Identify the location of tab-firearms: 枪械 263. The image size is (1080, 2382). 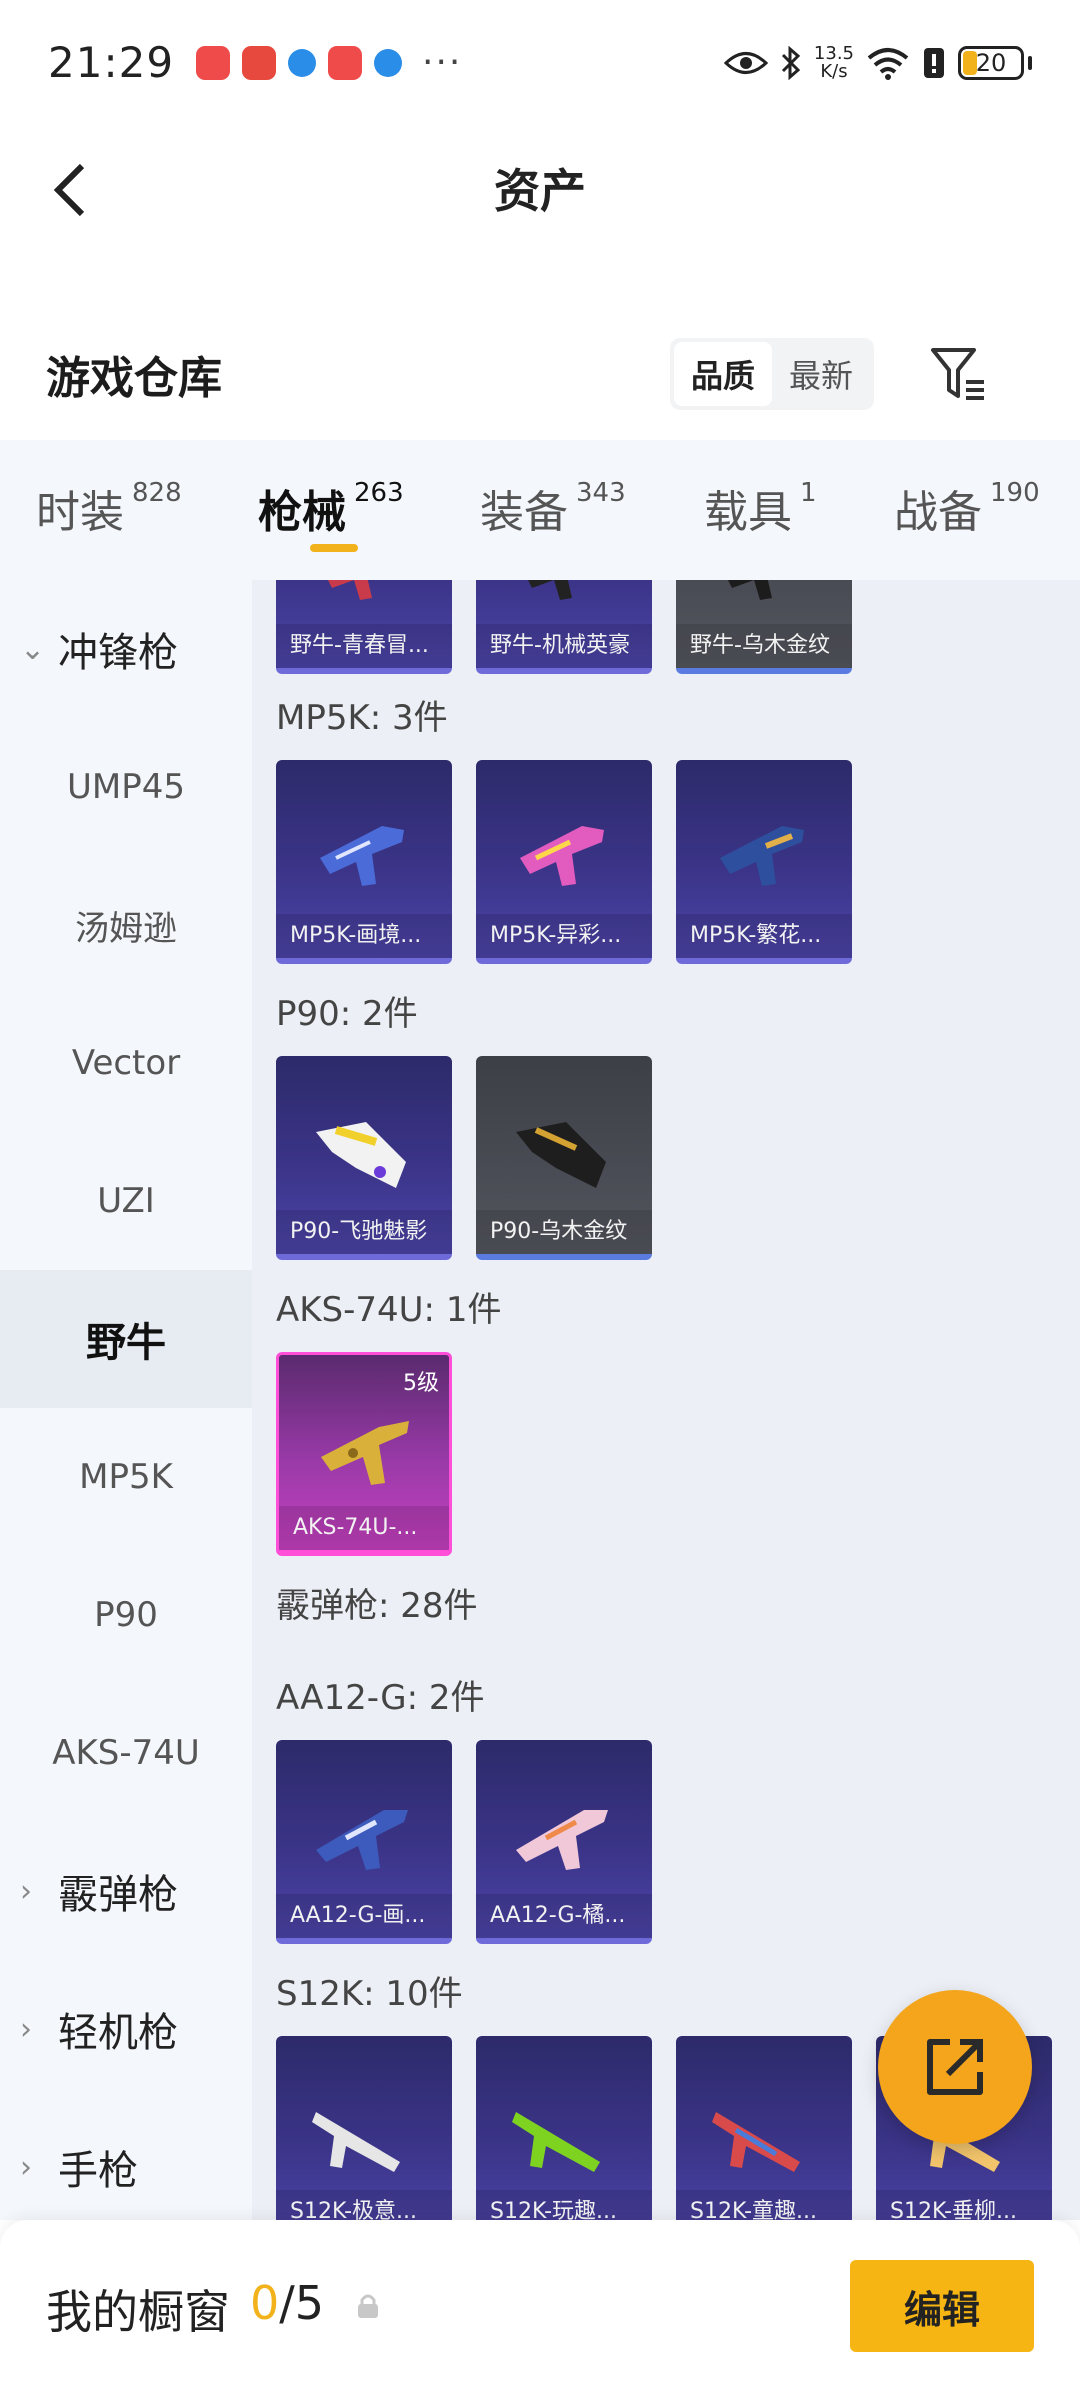
(331, 508).